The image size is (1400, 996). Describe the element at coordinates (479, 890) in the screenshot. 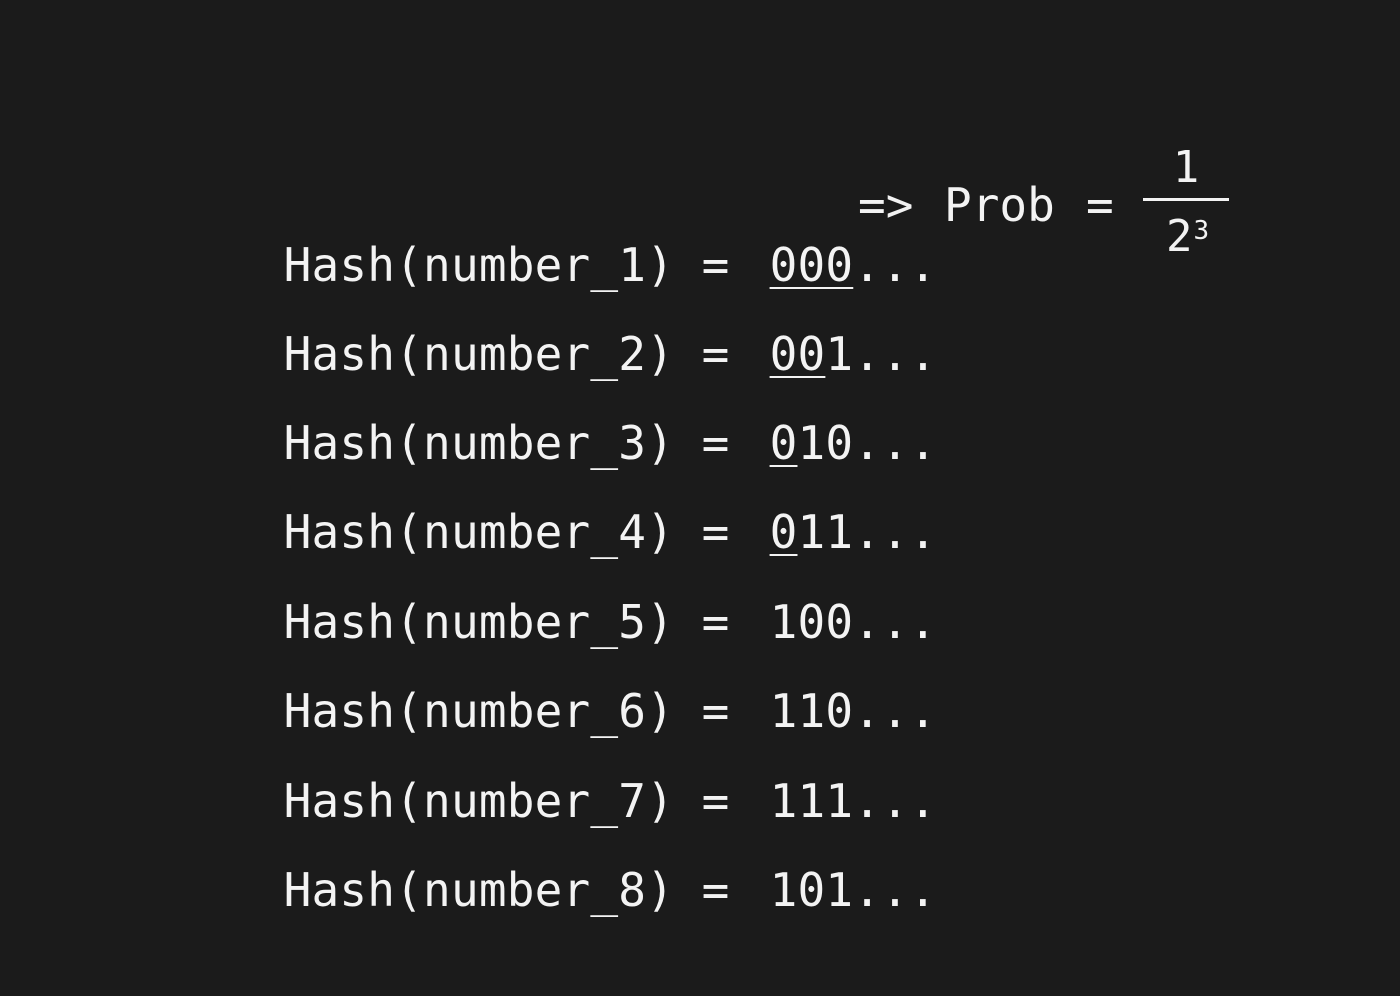

I see `hash-expression: Hash(number_8)` at that location.